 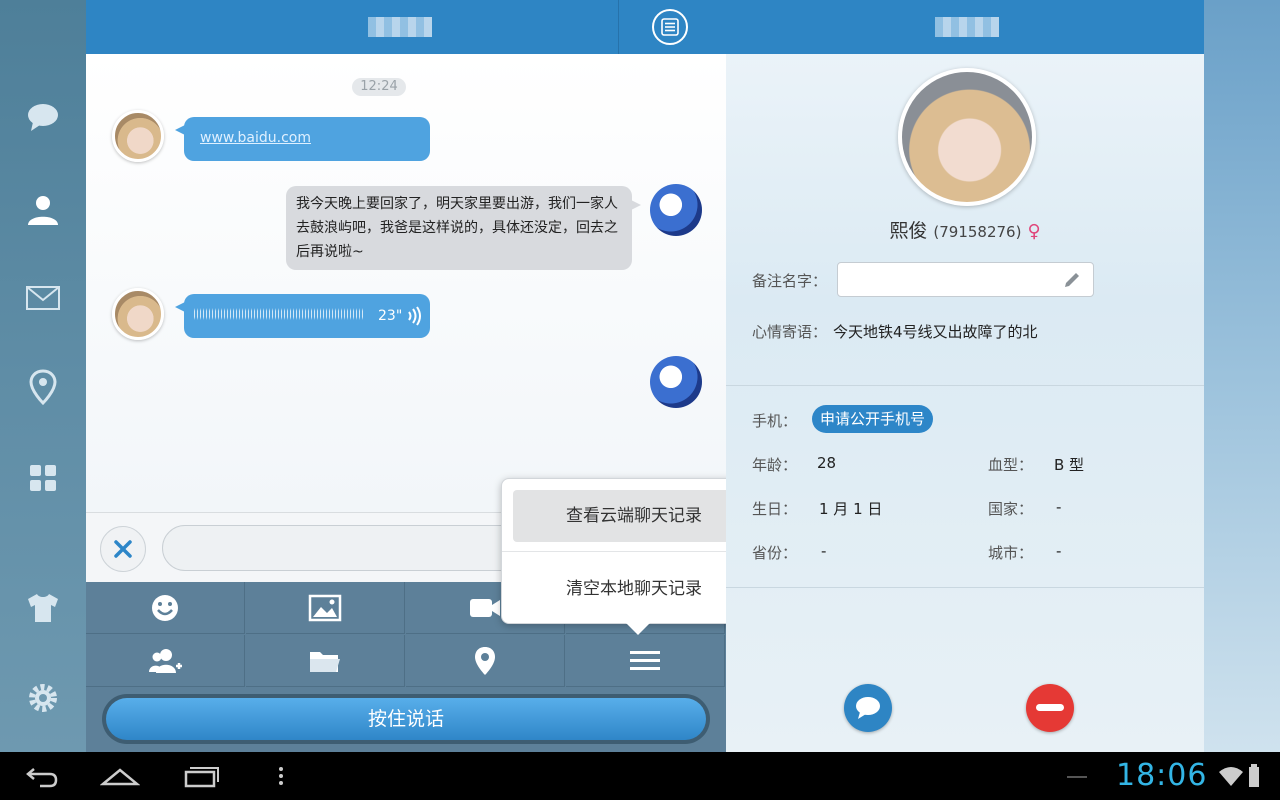 What do you see at coordinates (775, 421) in the screenshot?
I see `phone-label: 手机：` at bounding box center [775, 421].